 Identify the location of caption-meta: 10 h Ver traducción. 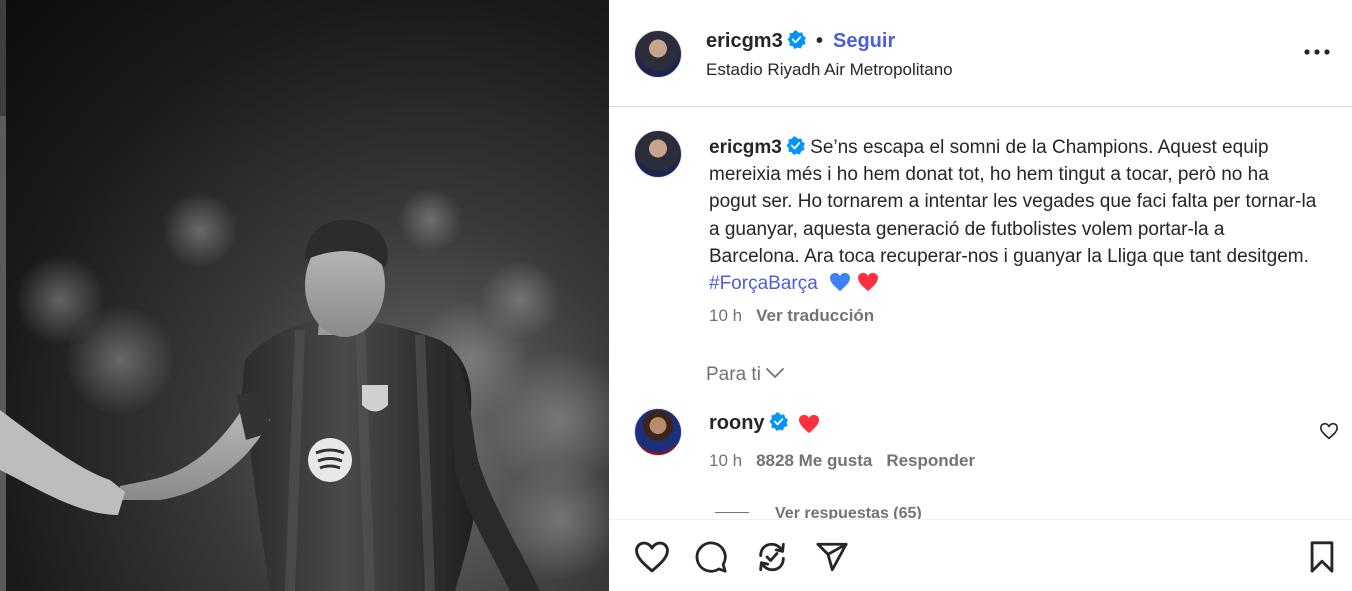
(791, 316).